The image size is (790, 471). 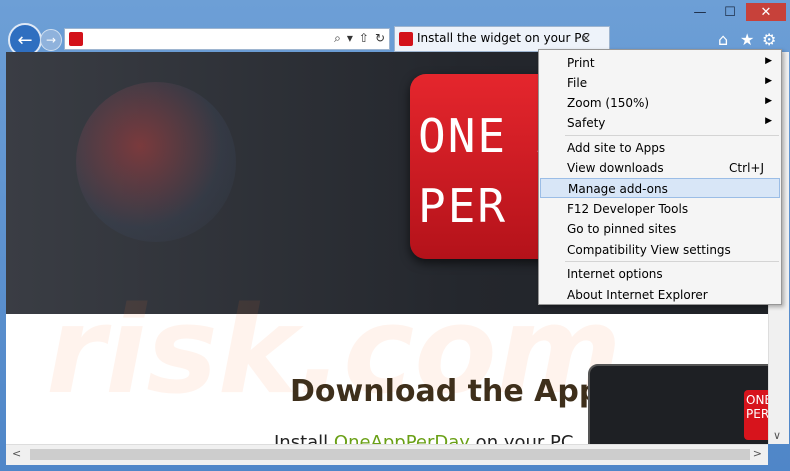 I want to click on menu-item-view-downloads: View downloads Ctrl+J, so click(x=660, y=168).